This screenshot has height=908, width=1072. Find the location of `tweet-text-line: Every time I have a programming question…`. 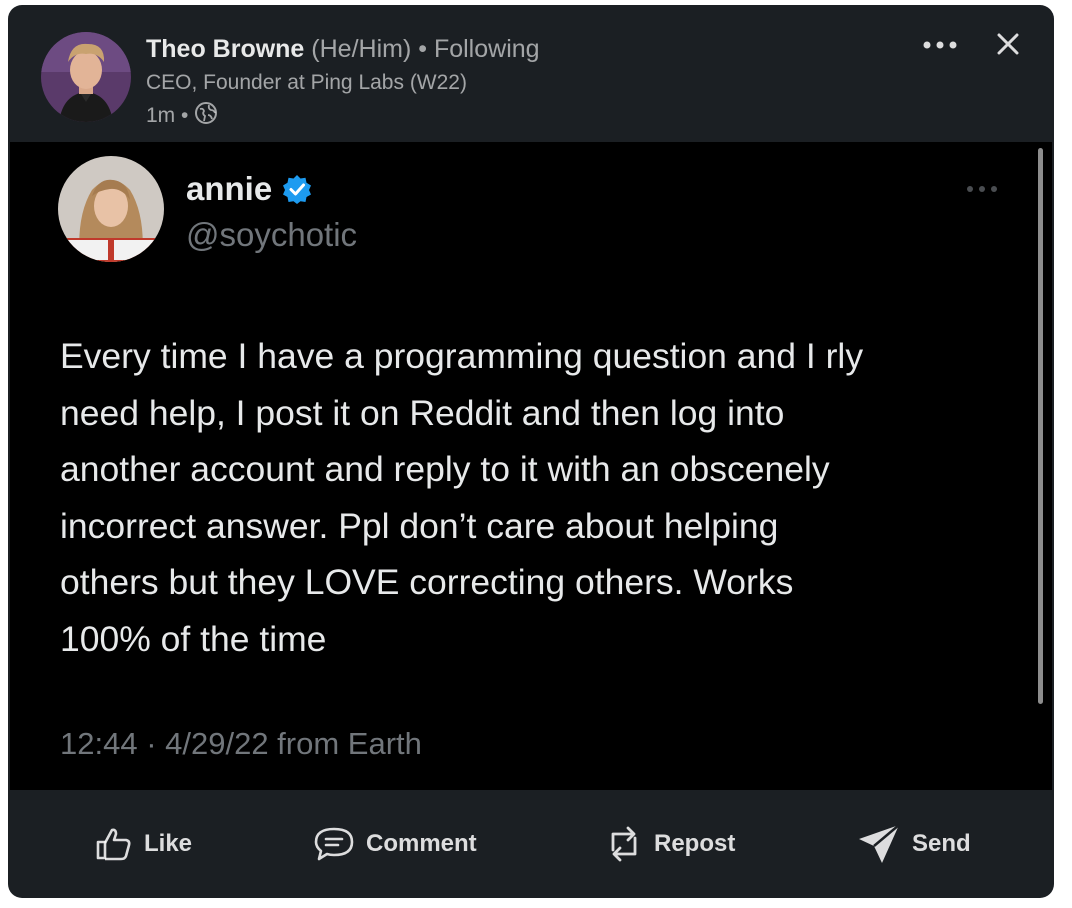

tweet-text-line: Every time I have a programming question… is located at coordinates (462, 356).